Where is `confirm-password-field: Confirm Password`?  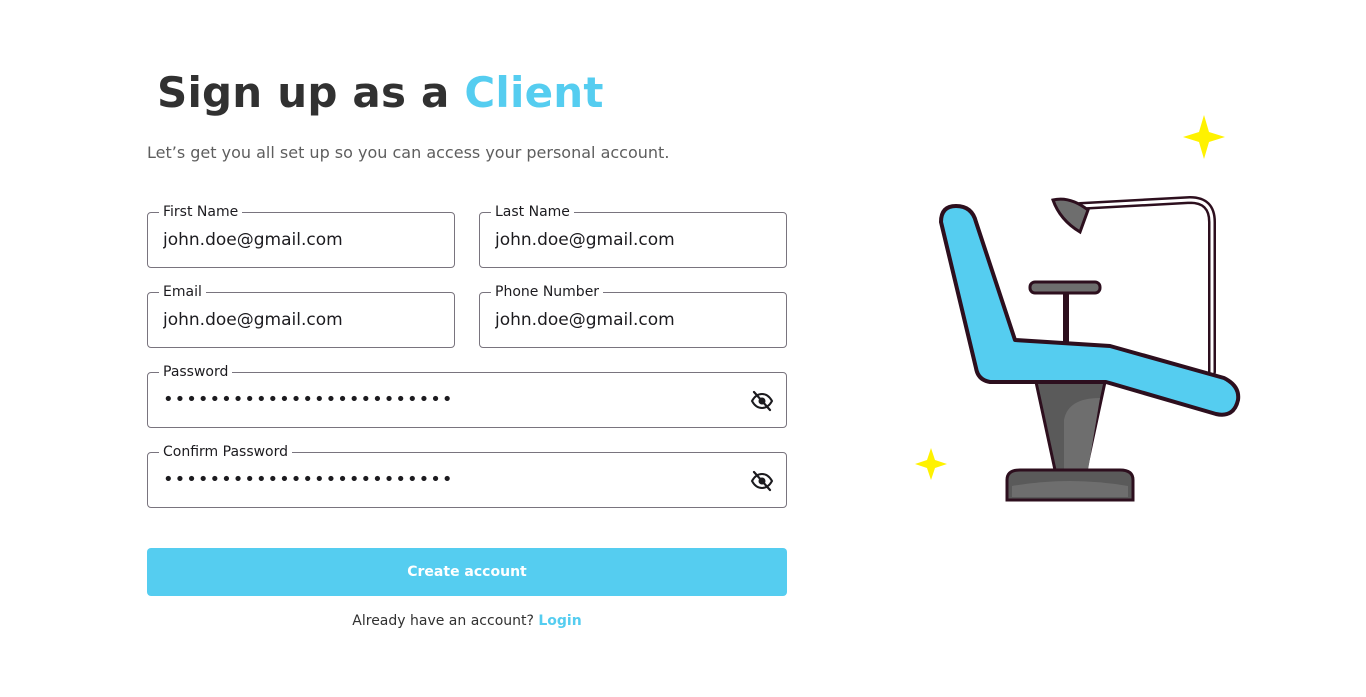
confirm-password-field: Confirm Password is located at coordinates (467, 475).